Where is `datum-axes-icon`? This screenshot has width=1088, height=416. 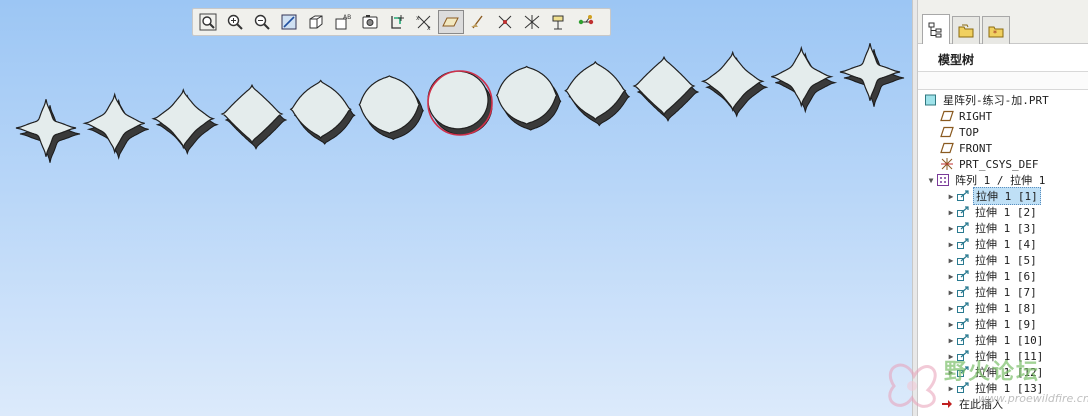
datum-axes-icon is located at coordinates (450, 22).